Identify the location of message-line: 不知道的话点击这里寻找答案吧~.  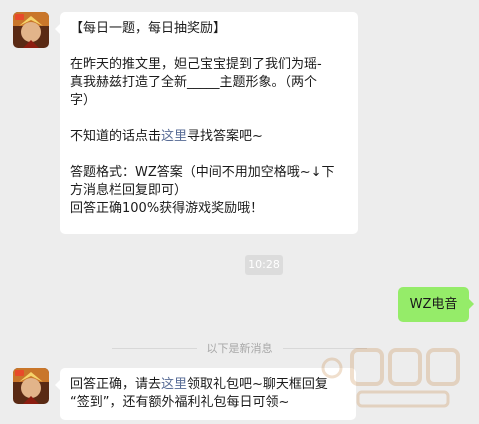
(209, 137).